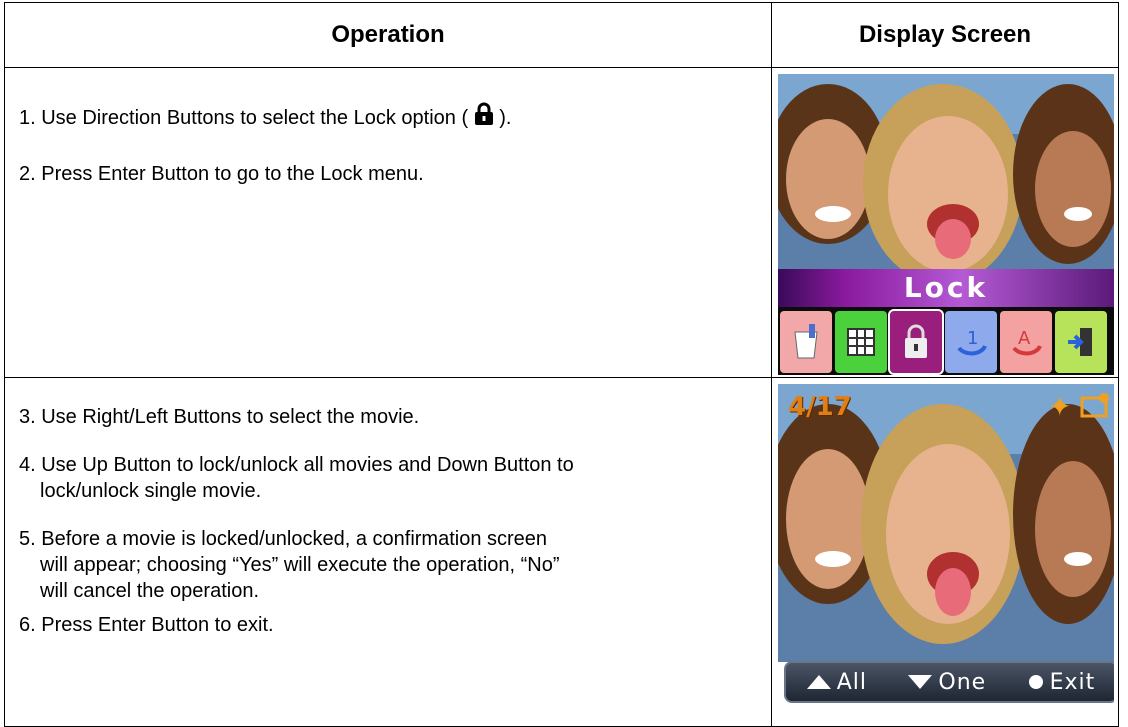 This screenshot has height=727, width=1128. Describe the element at coordinates (146, 625) in the screenshot. I see `step-6: 6. Press Enter Button to exit.` at that location.